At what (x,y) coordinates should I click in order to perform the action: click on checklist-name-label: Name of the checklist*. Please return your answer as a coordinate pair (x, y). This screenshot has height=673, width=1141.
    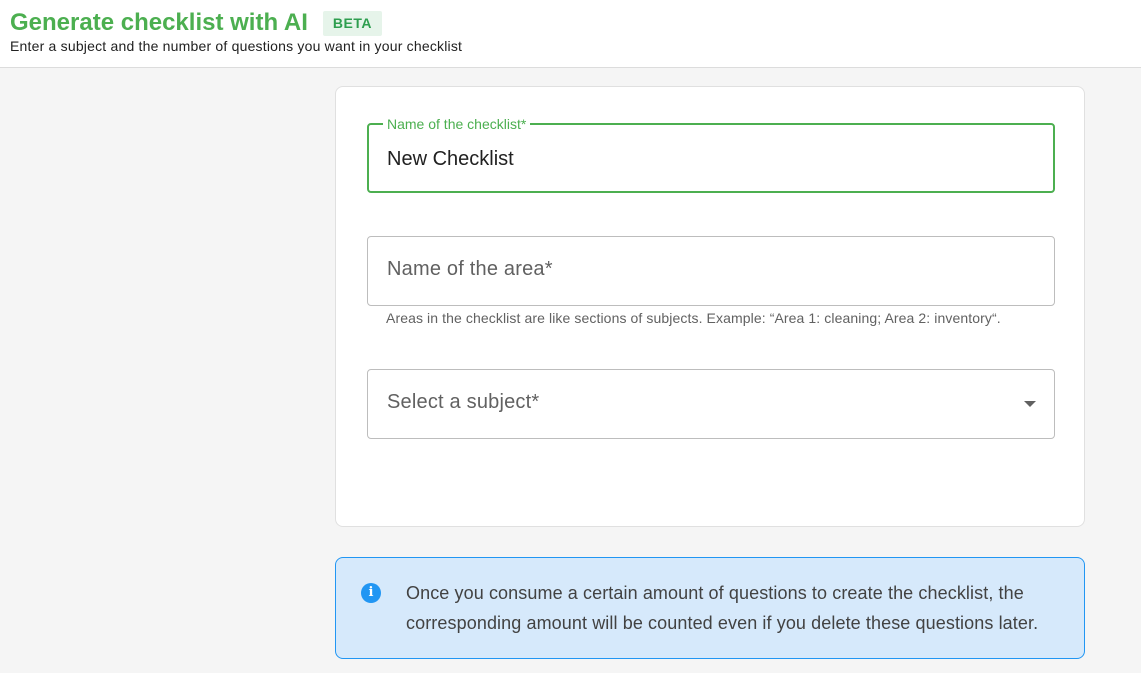
    Looking at the image, I should click on (457, 124).